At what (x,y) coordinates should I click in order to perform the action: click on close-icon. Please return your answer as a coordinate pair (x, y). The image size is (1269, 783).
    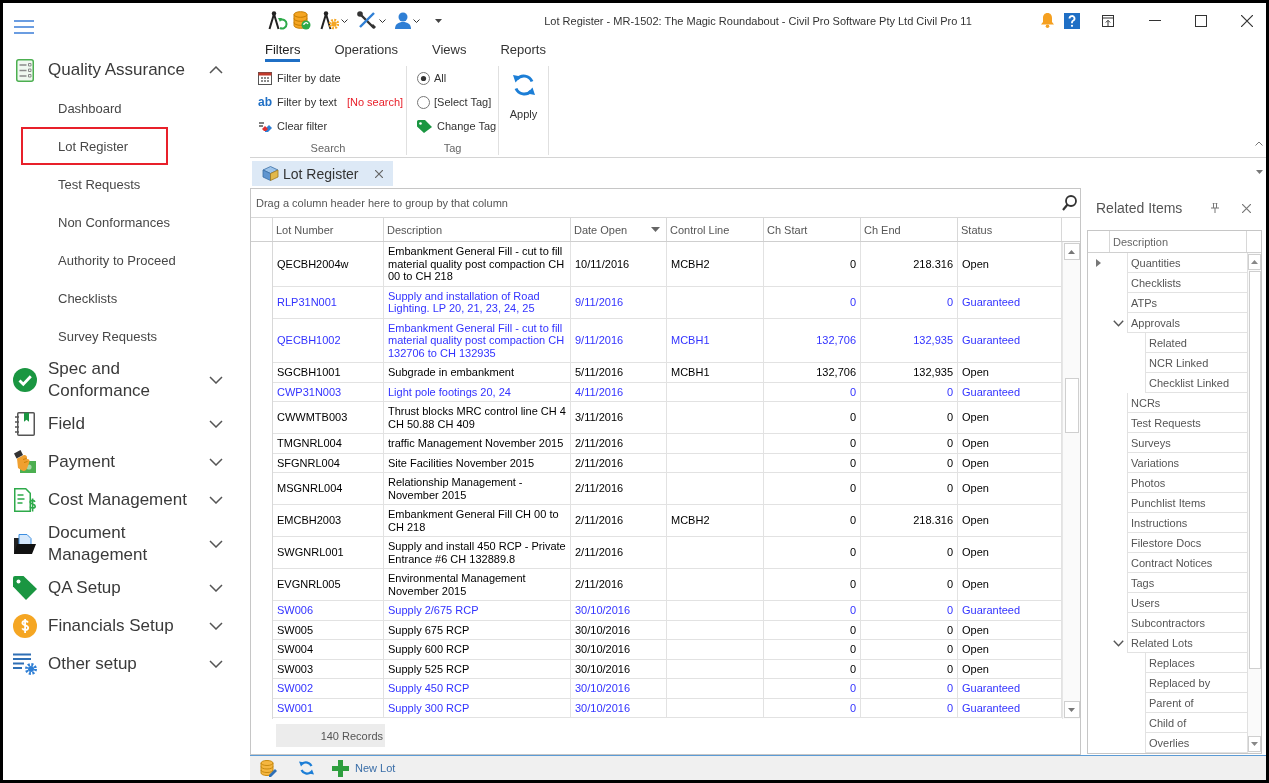
    Looking at the image, I should click on (1247, 20).